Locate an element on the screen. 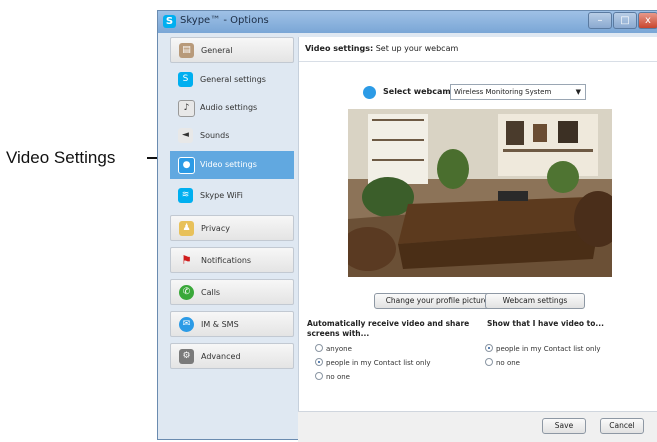 The width and height of the screenshot is (657, 442). webcam-icon is located at coordinates (369, 92).